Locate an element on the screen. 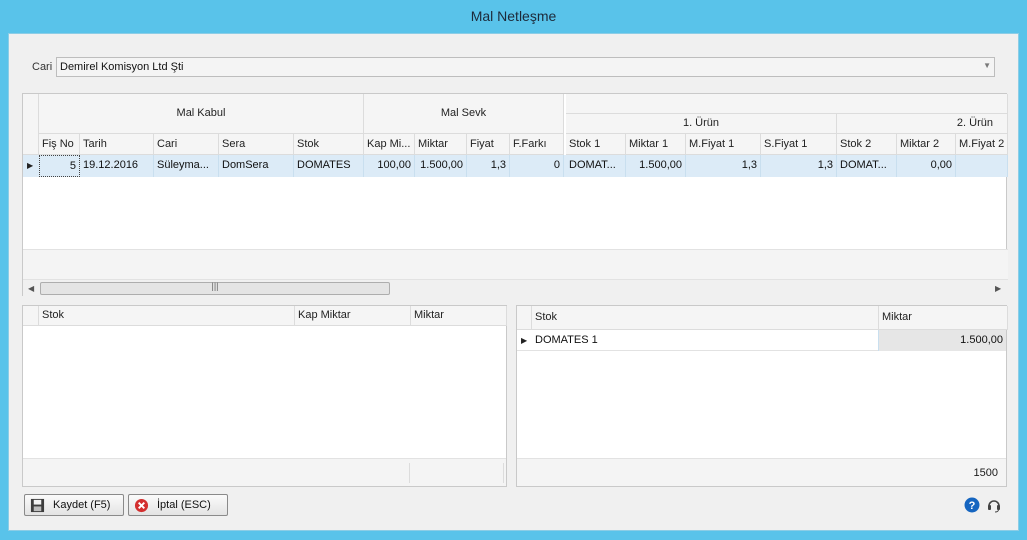 This screenshot has width=1027, height=540. cancel-button: İptal (ESC) is located at coordinates (178, 505).